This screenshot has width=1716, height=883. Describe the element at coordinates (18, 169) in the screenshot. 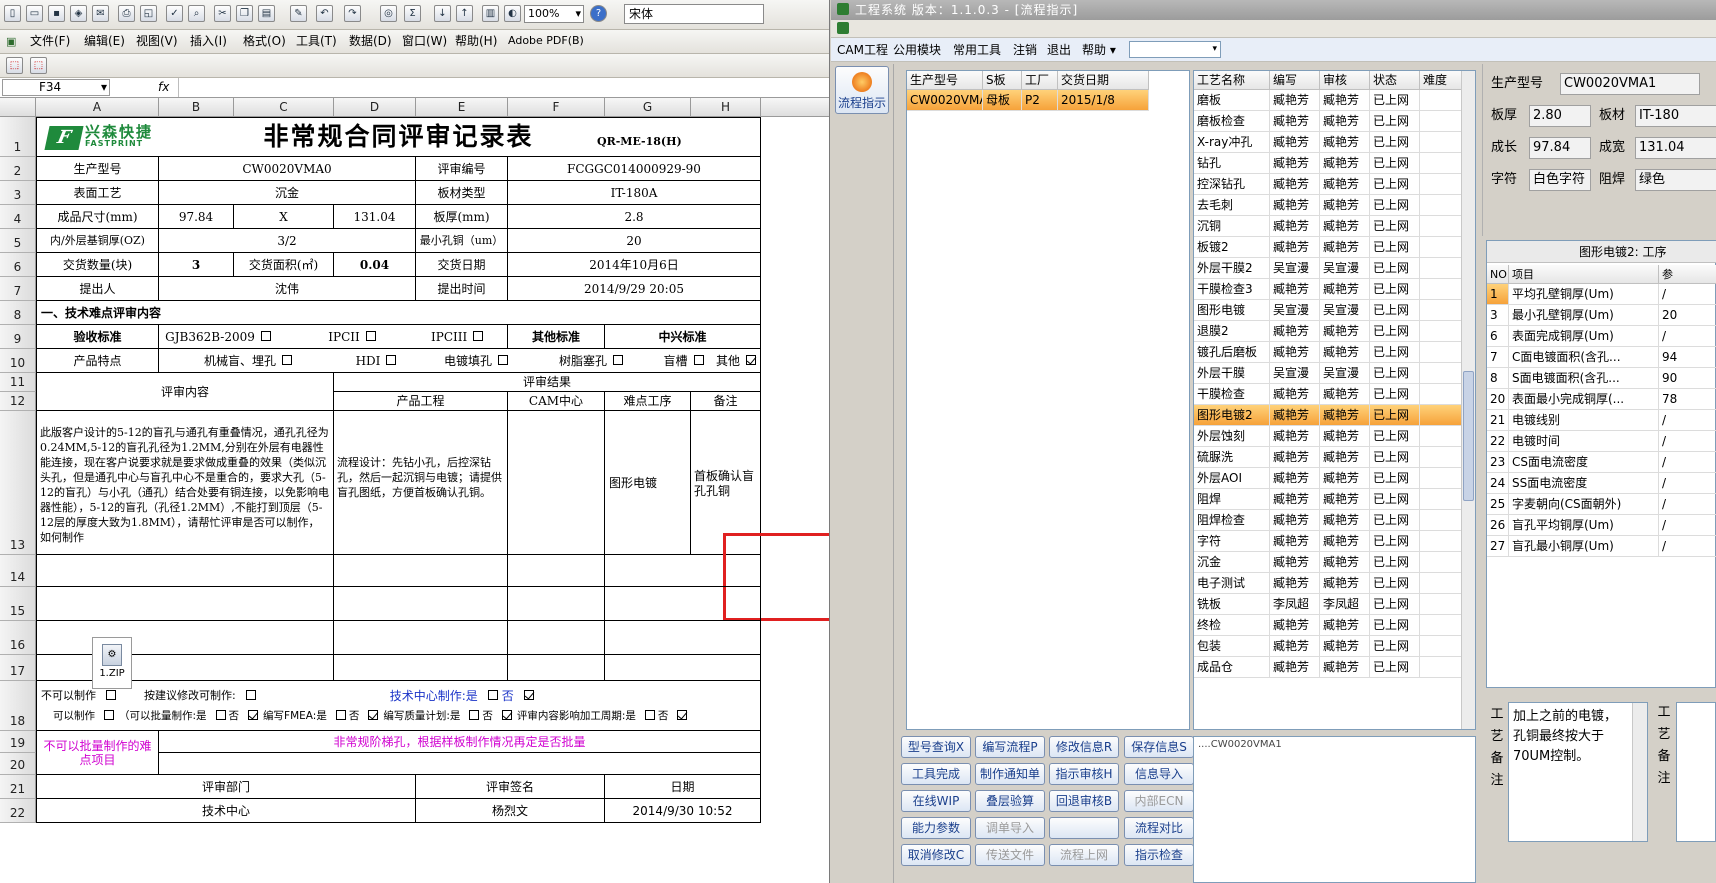

I see `row-header: 2` at that location.